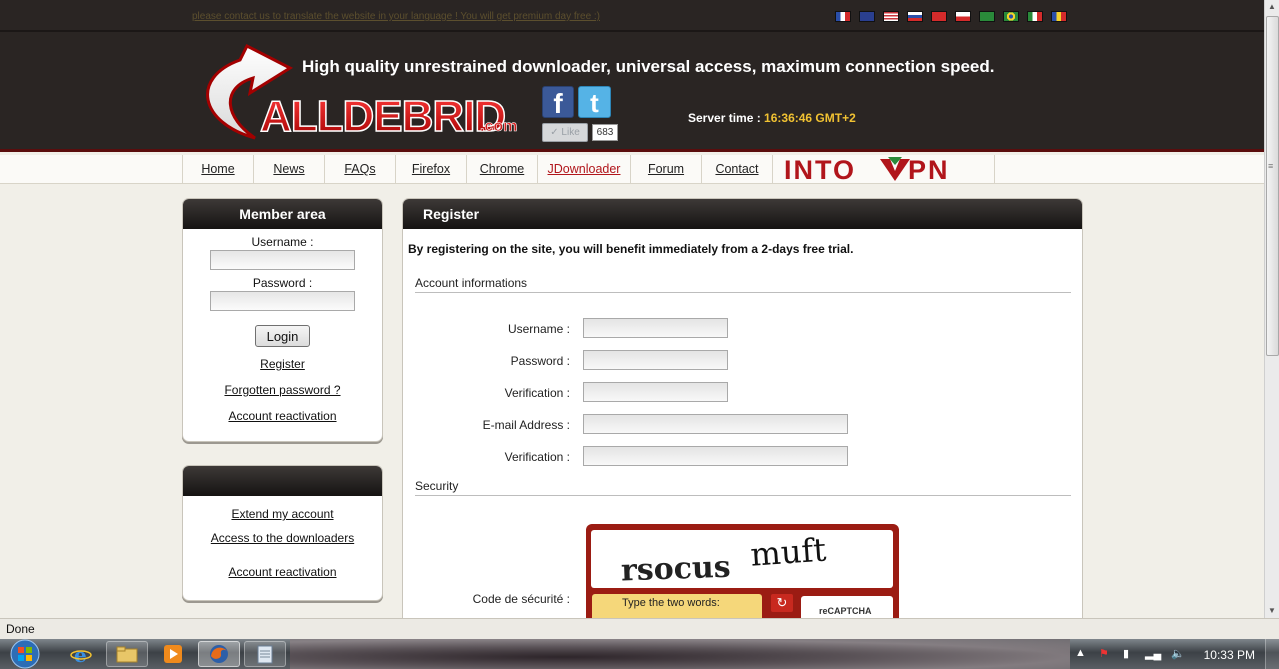 This screenshot has height=669, width=1279. Describe the element at coordinates (1126, 653) in the screenshot. I see `battery-icon: ▮` at that location.